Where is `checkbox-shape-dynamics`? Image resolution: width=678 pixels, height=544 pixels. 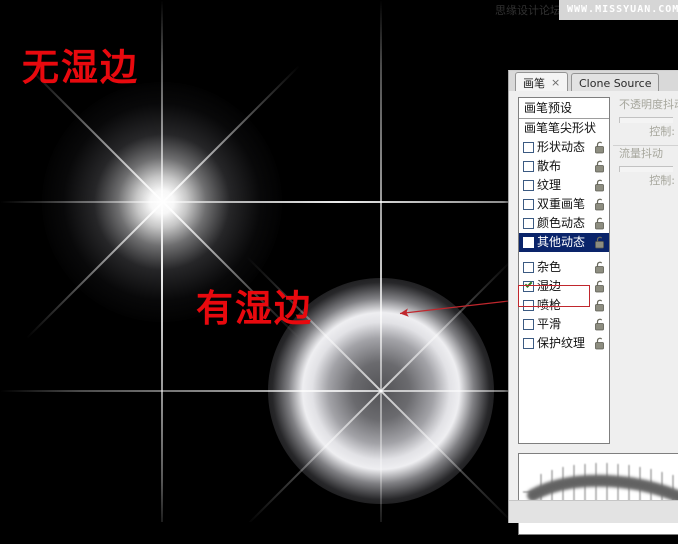
checkbox-shape-dynamics is located at coordinates (528, 147).